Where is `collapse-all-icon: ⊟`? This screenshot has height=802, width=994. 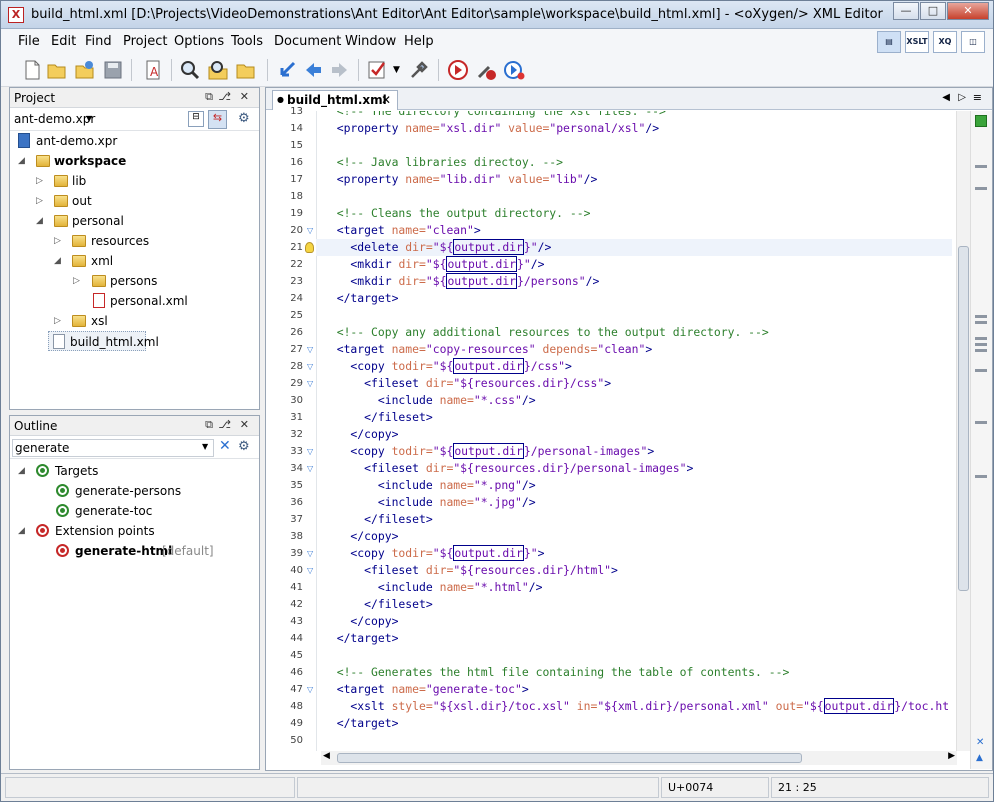
collapse-all-icon: ⊟ is located at coordinates (196, 119).